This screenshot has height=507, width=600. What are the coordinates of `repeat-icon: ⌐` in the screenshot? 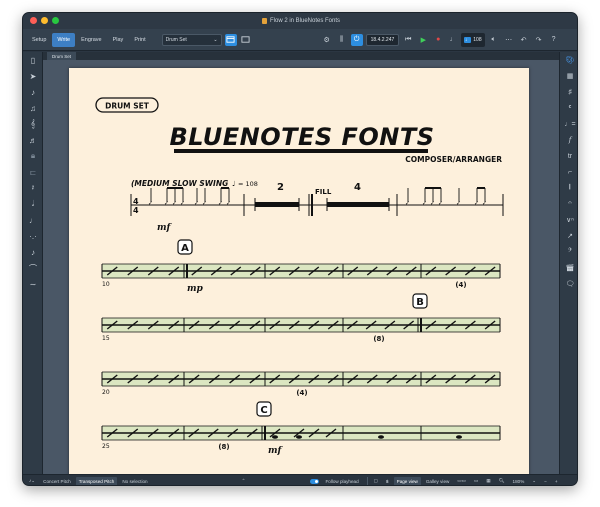 It's located at (570, 172).